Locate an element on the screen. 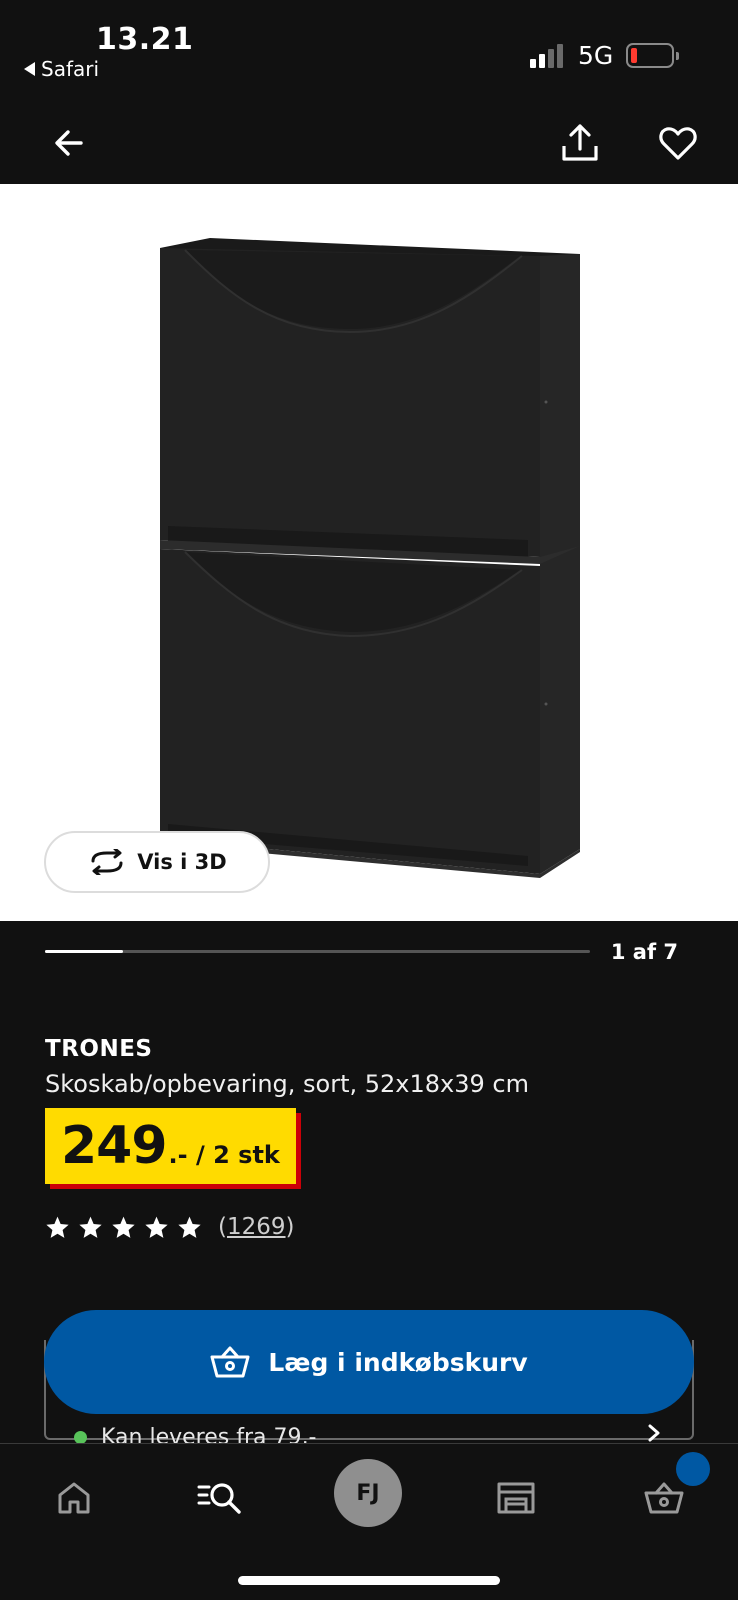  home-icon is located at coordinates (74, 1498).